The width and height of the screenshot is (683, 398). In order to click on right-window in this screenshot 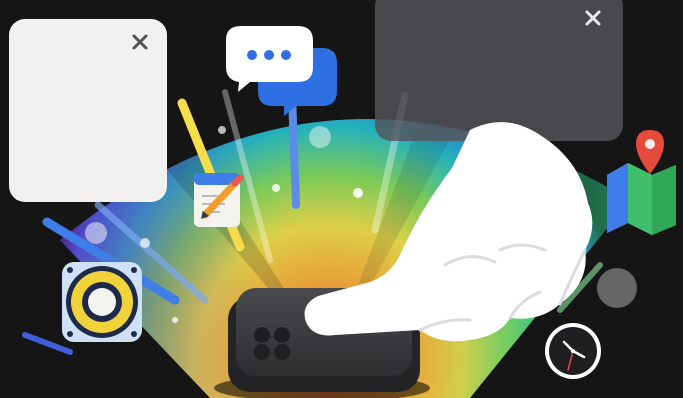, I will do `click(499, 70)`.